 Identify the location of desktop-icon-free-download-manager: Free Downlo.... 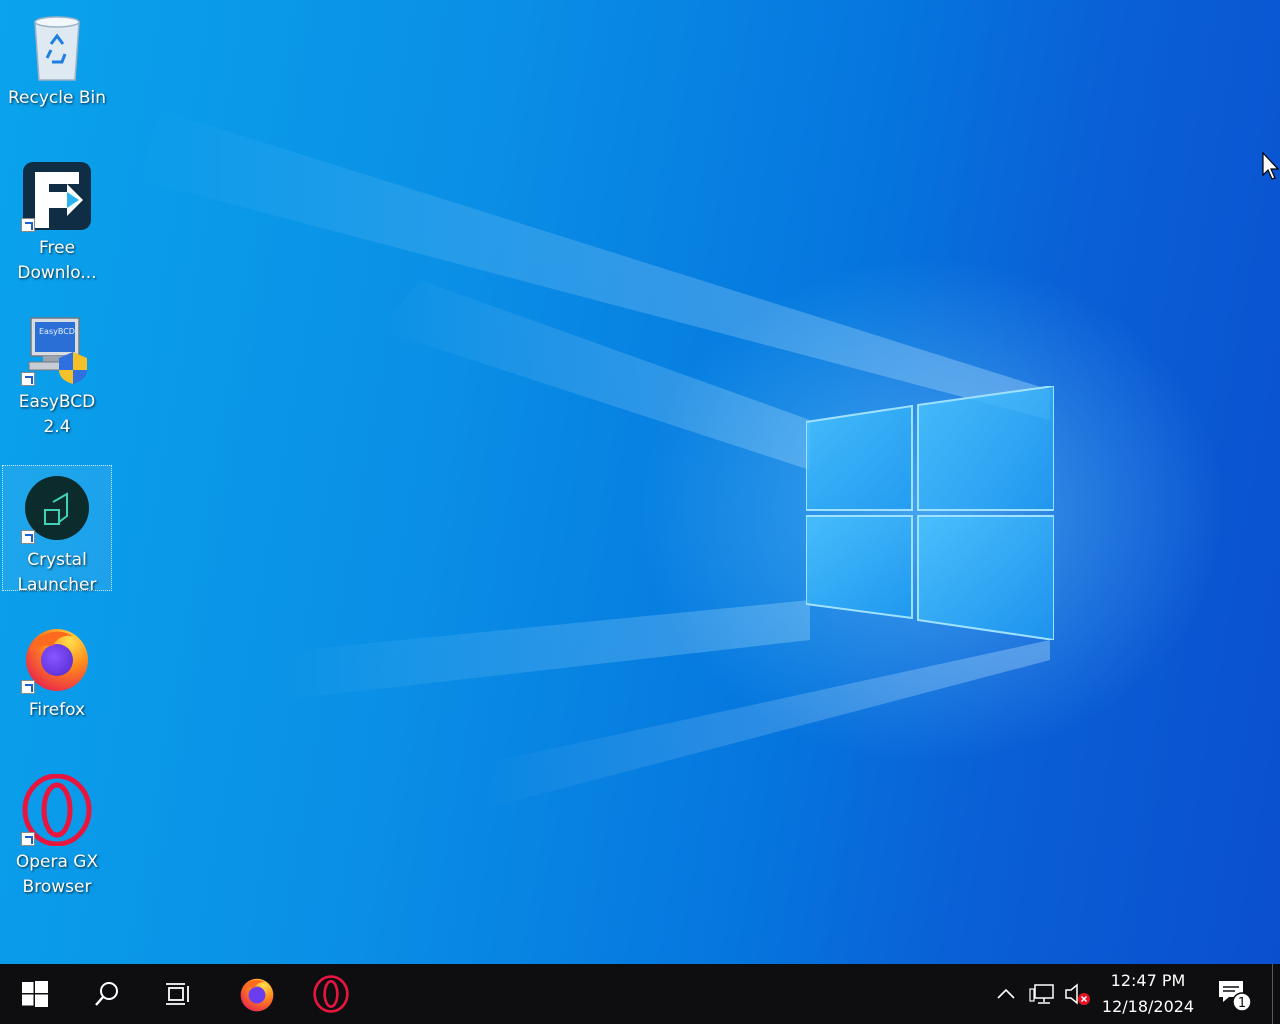
(57, 220).